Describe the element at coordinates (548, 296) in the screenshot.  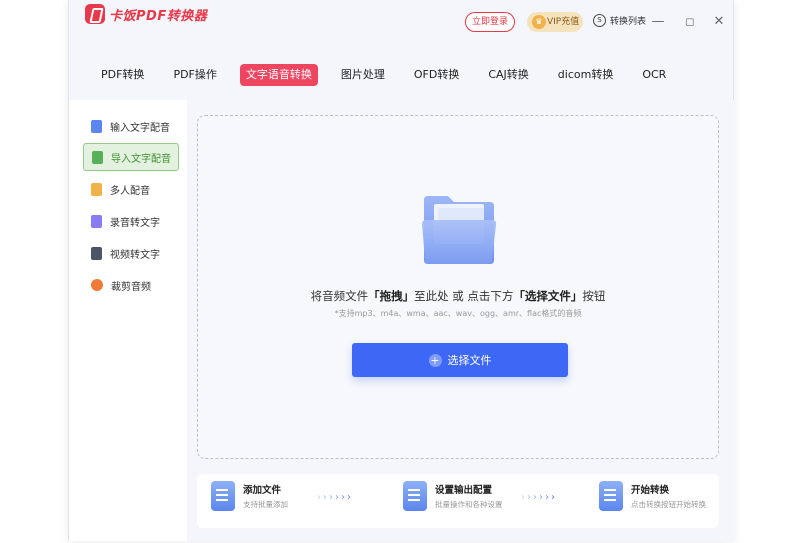
I see `drop-text-select: 「选择文件」` at that location.